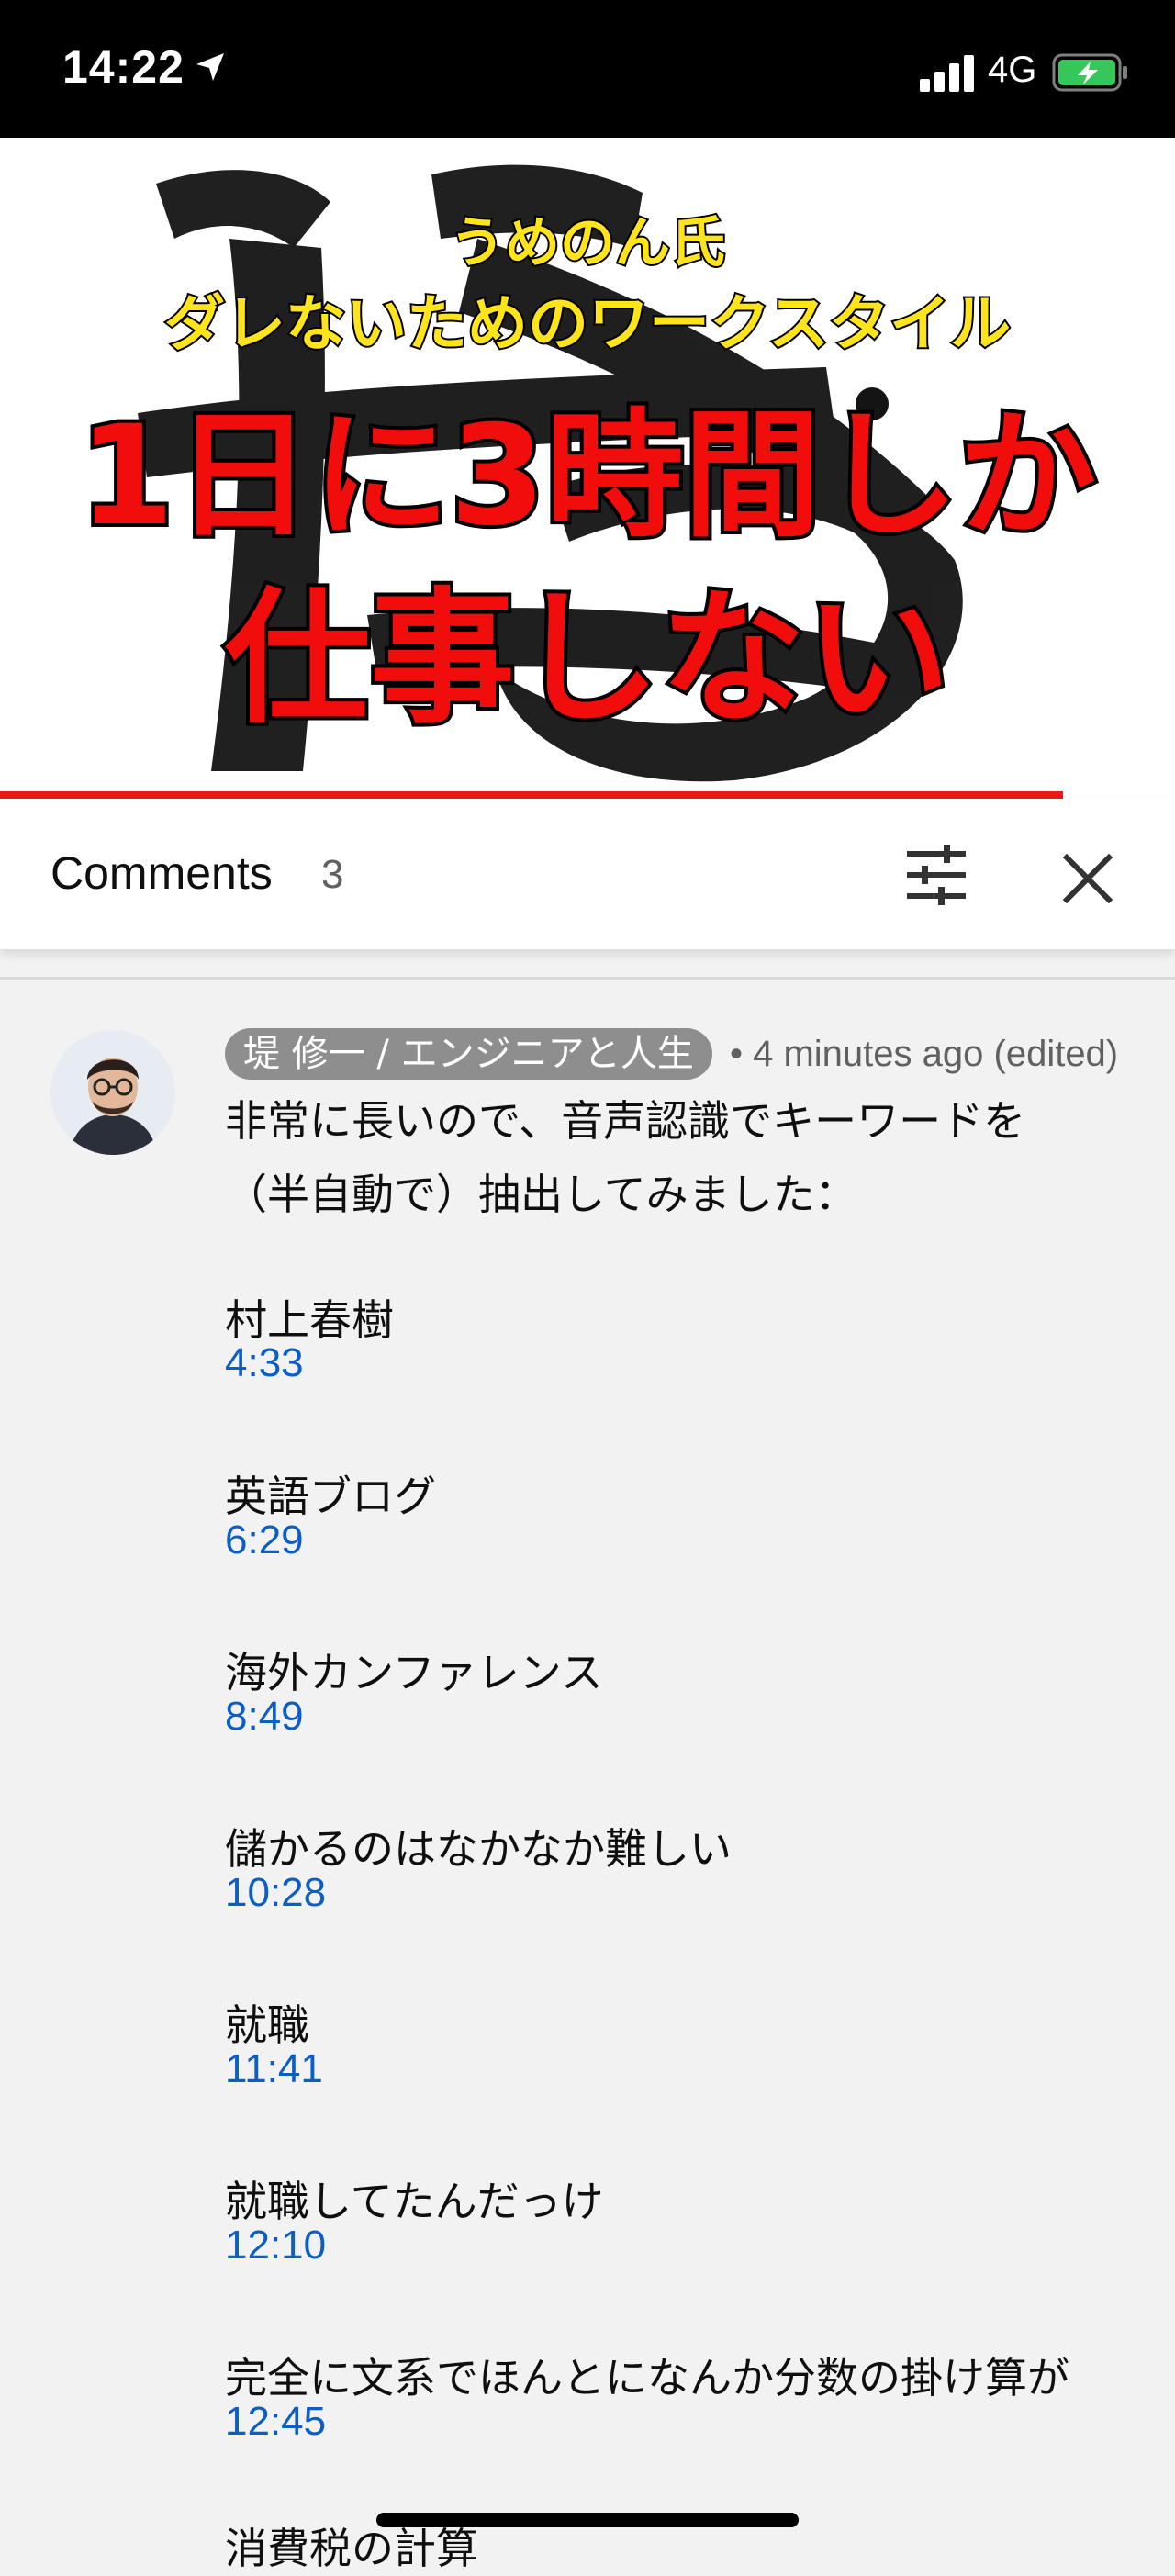 This screenshot has width=1175, height=2576. I want to click on keyword-text: 村上春樹, so click(309, 1320).